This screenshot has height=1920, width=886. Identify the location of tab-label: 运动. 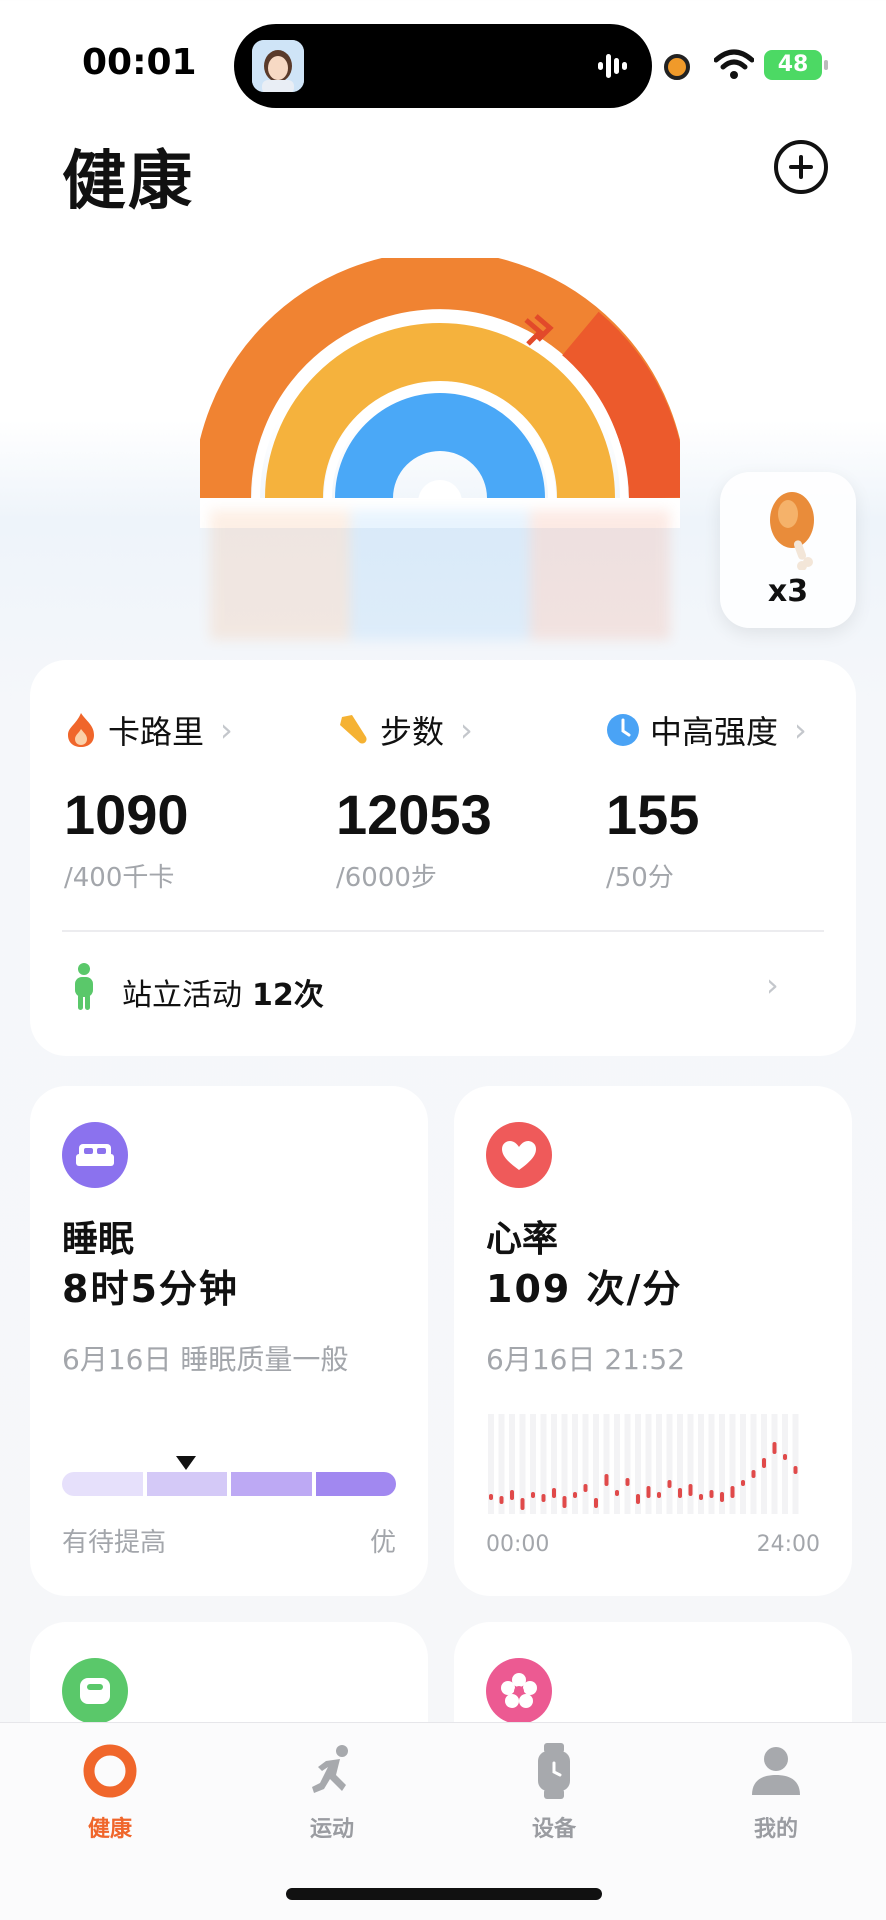
(331, 1829).